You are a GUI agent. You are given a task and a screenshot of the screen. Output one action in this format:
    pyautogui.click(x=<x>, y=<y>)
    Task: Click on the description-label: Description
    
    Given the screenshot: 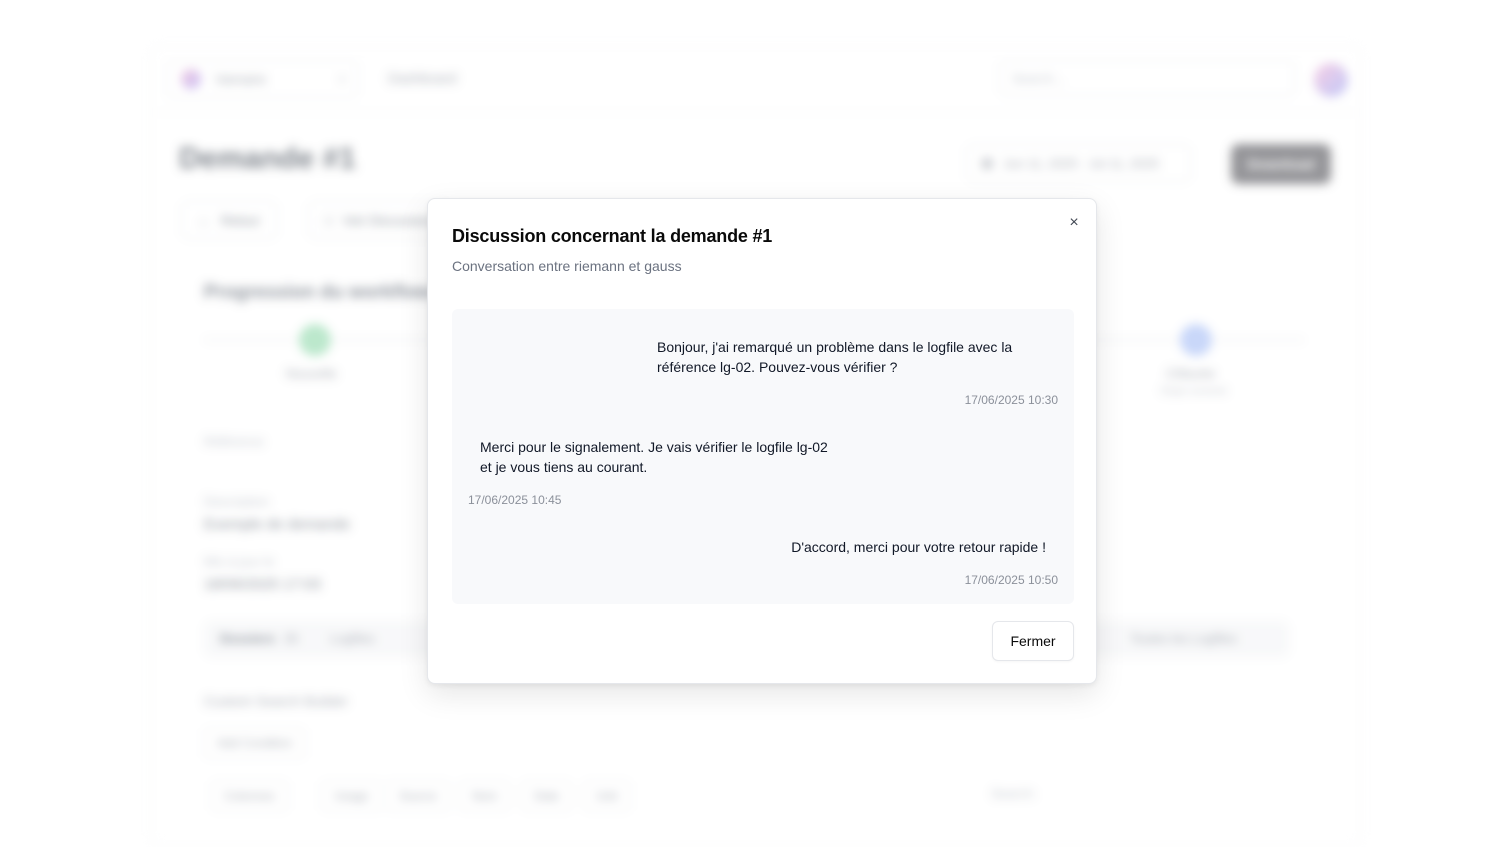 What is the action you would take?
    pyautogui.click(x=237, y=501)
    